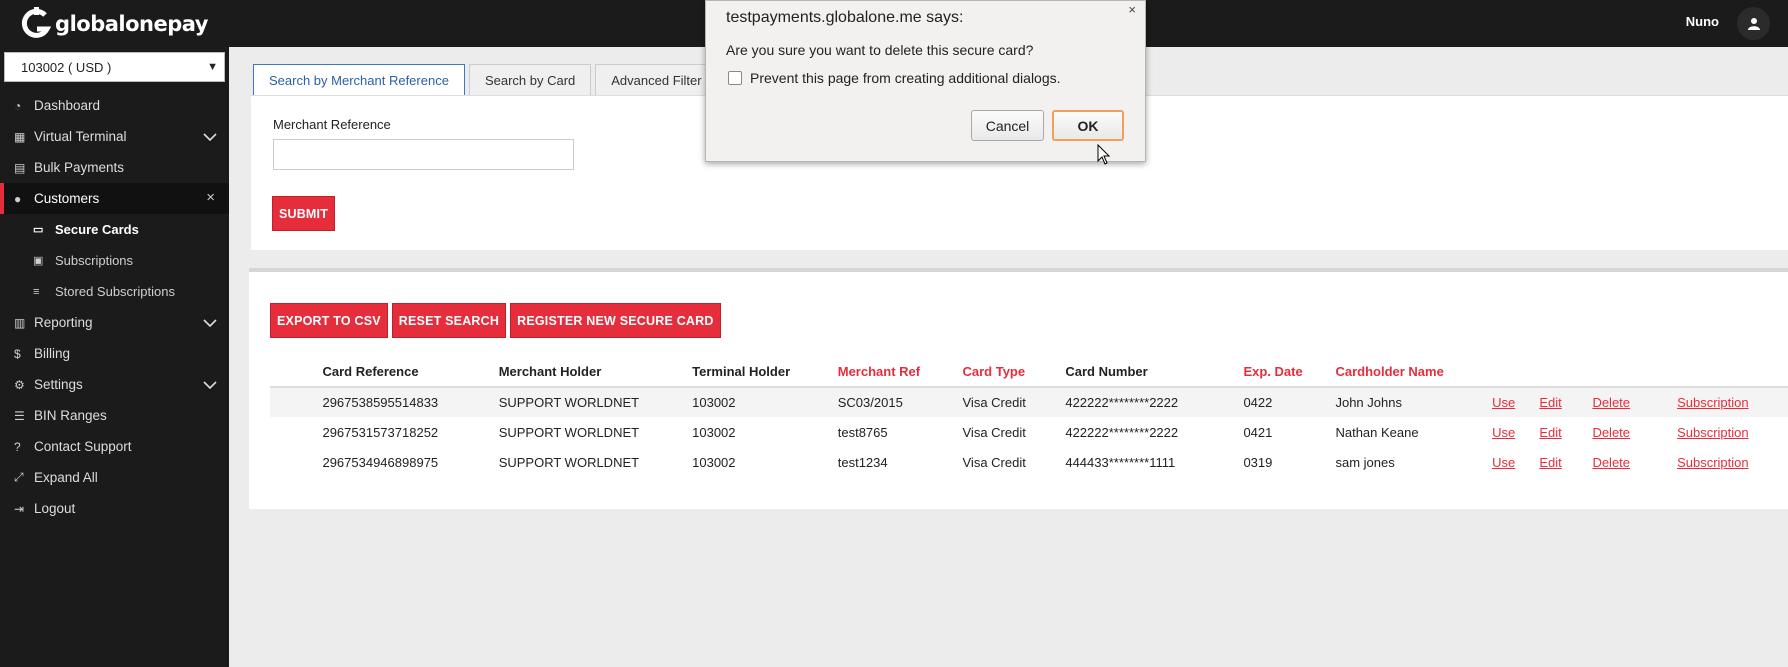  Describe the element at coordinates (114, 105) in the screenshot. I see `sidebar-item-dashboard: ◔ Dashboard` at that location.